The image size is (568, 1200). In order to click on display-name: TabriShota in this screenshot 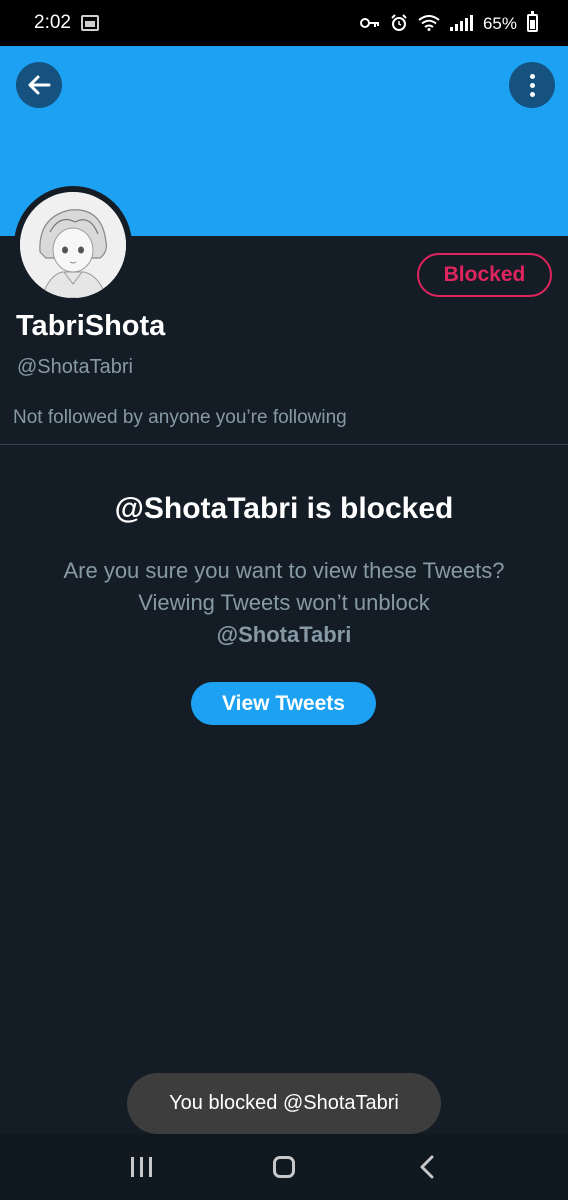, I will do `click(91, 326)`.